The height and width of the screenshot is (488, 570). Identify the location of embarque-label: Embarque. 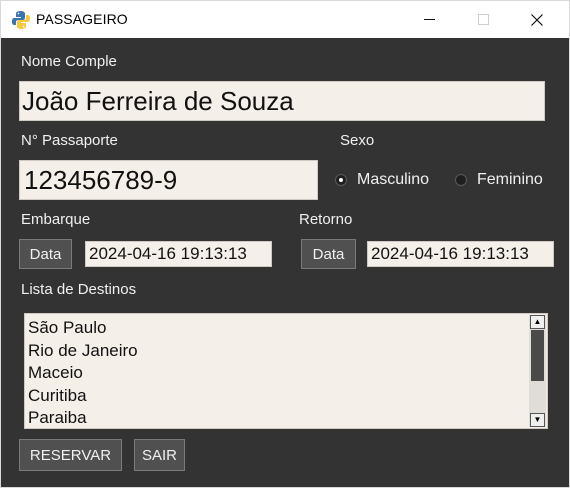
(56, 219).